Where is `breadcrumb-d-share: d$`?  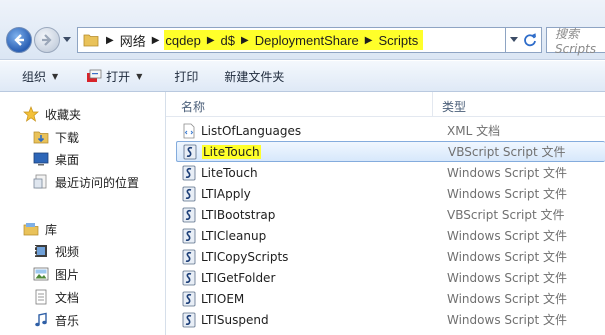
breadcrumb-d-share: d$ is located at coordinates (228, 40).